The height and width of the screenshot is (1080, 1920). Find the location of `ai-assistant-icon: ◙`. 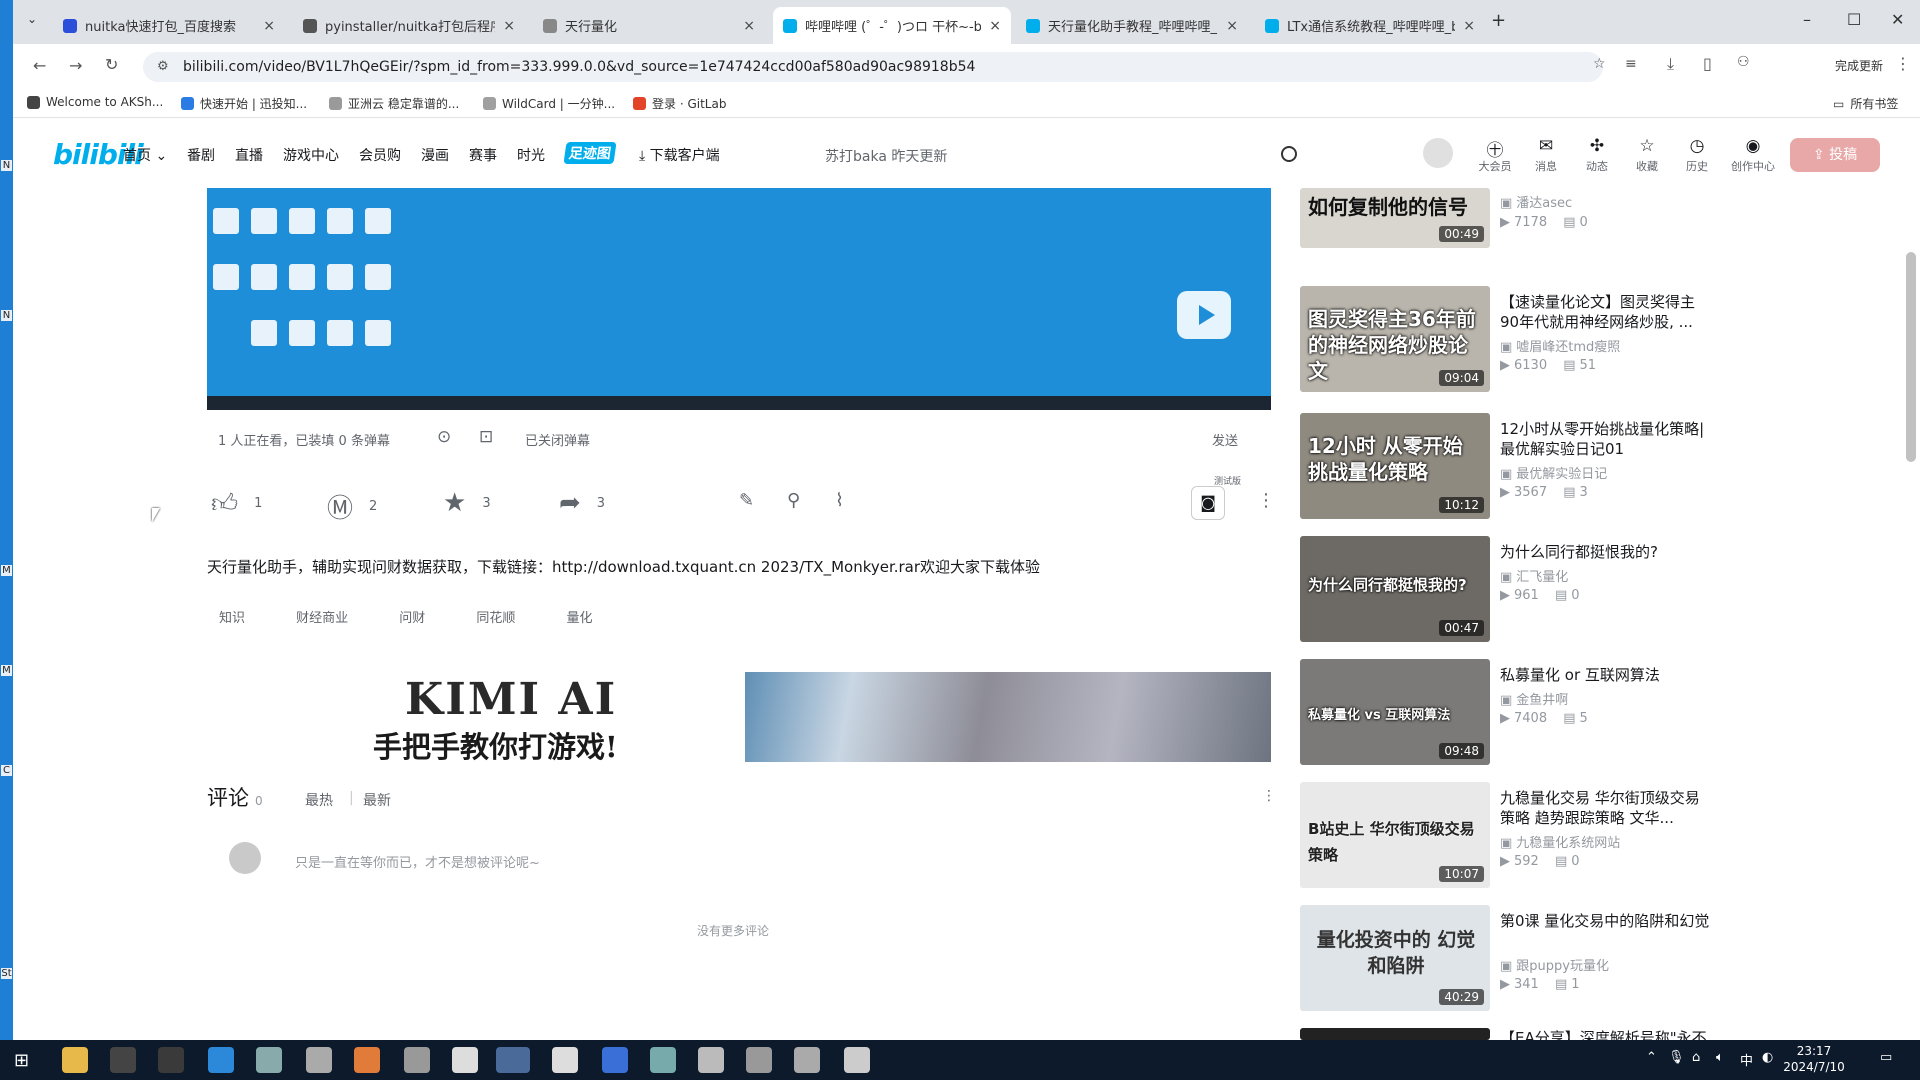

ai-assistant-icon: ◙ is located at coordinates (1208, 503).